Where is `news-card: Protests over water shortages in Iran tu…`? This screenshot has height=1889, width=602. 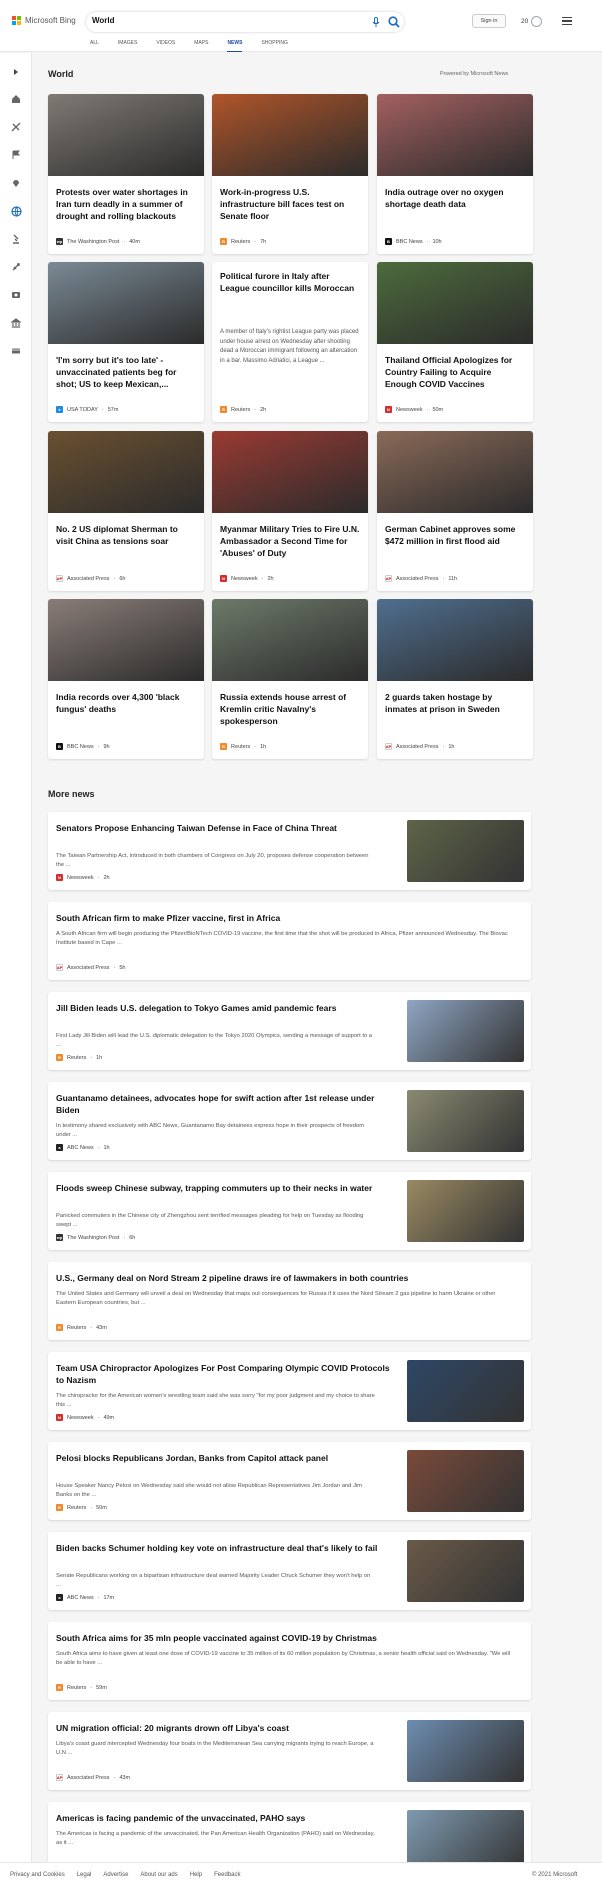
news-card: Protests over water shortages in Iran tu… is located at coordinates (126, 174).